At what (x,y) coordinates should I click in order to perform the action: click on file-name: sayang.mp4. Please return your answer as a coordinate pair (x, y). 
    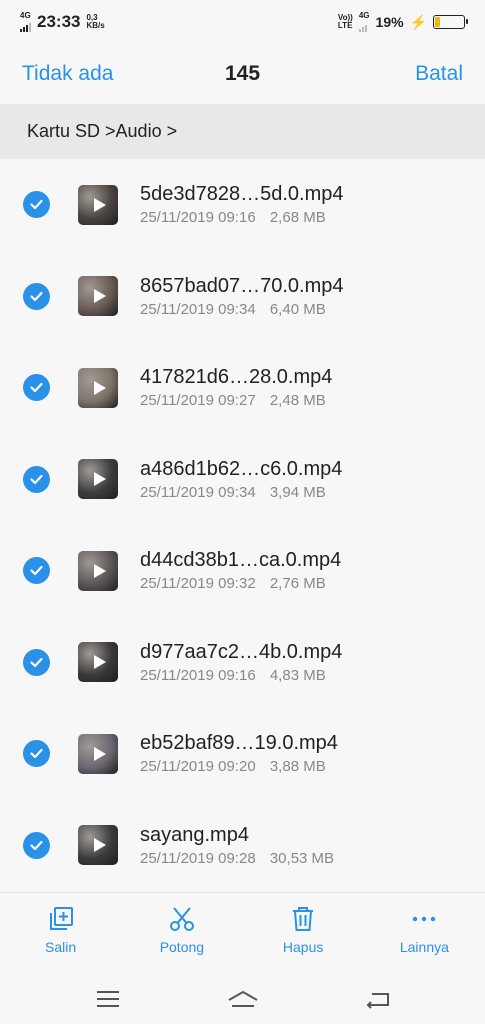
    Looking at the image, I should click on (194, 834).